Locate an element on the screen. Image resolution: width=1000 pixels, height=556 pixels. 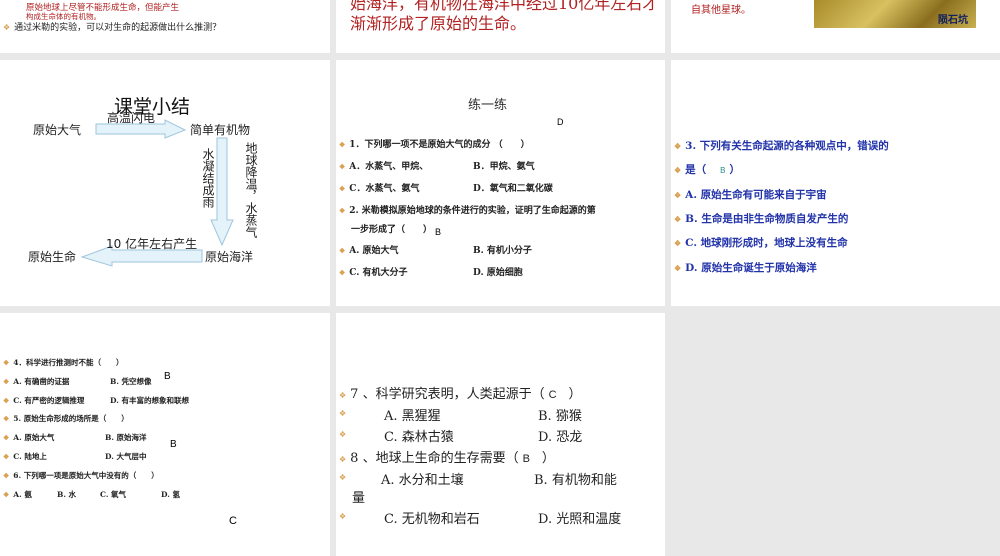
option-text: C. 氧气 is located at coordinates (113, 494).